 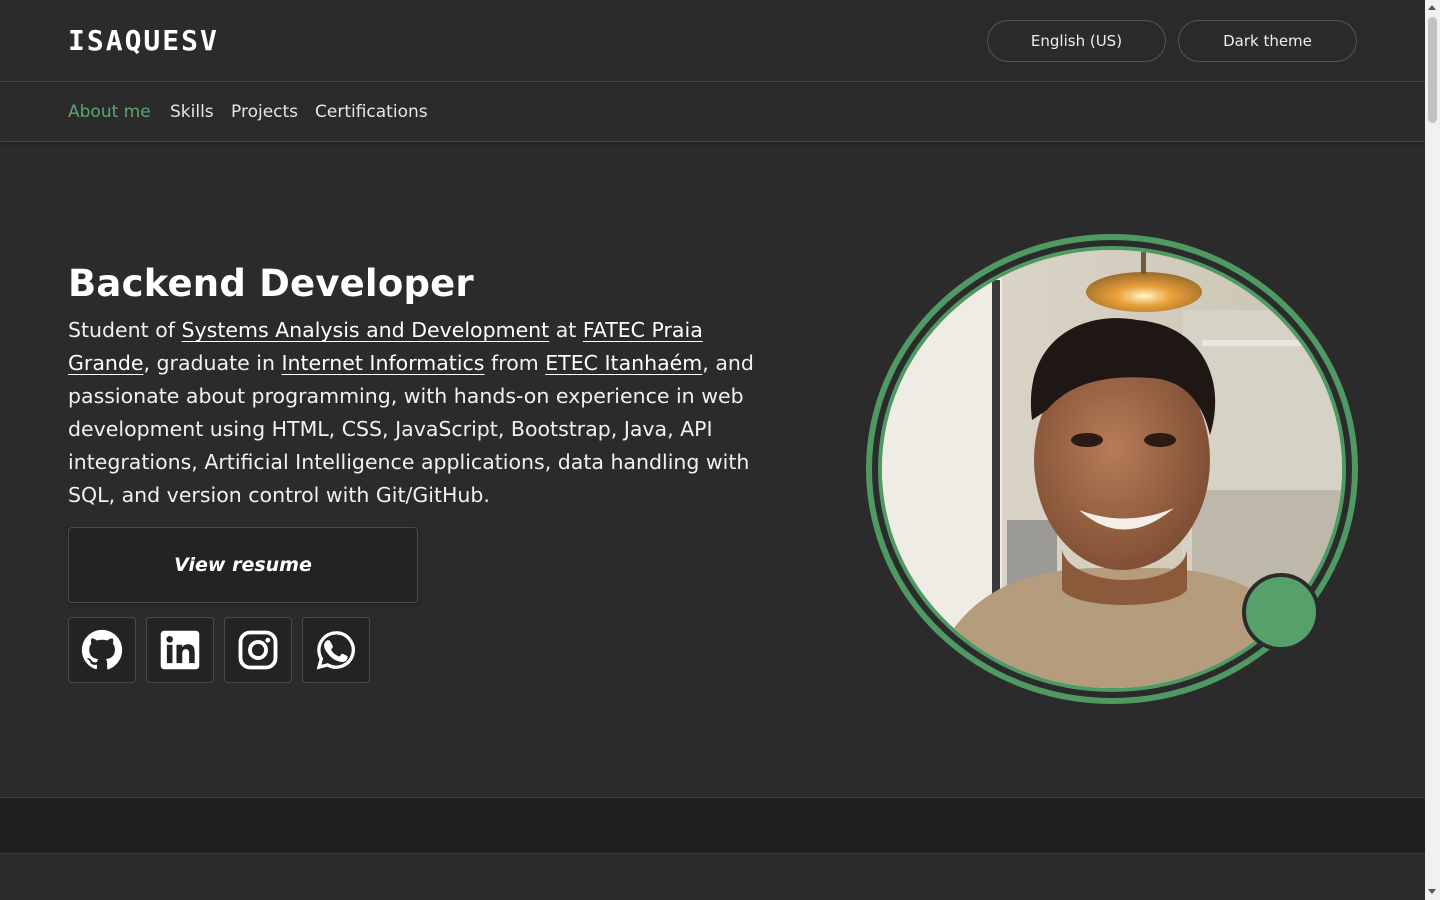 What do you see at coordinates (1432, 450) in the screenshot?
I see `page-scrollbar` at bounding box center [1432, 450].